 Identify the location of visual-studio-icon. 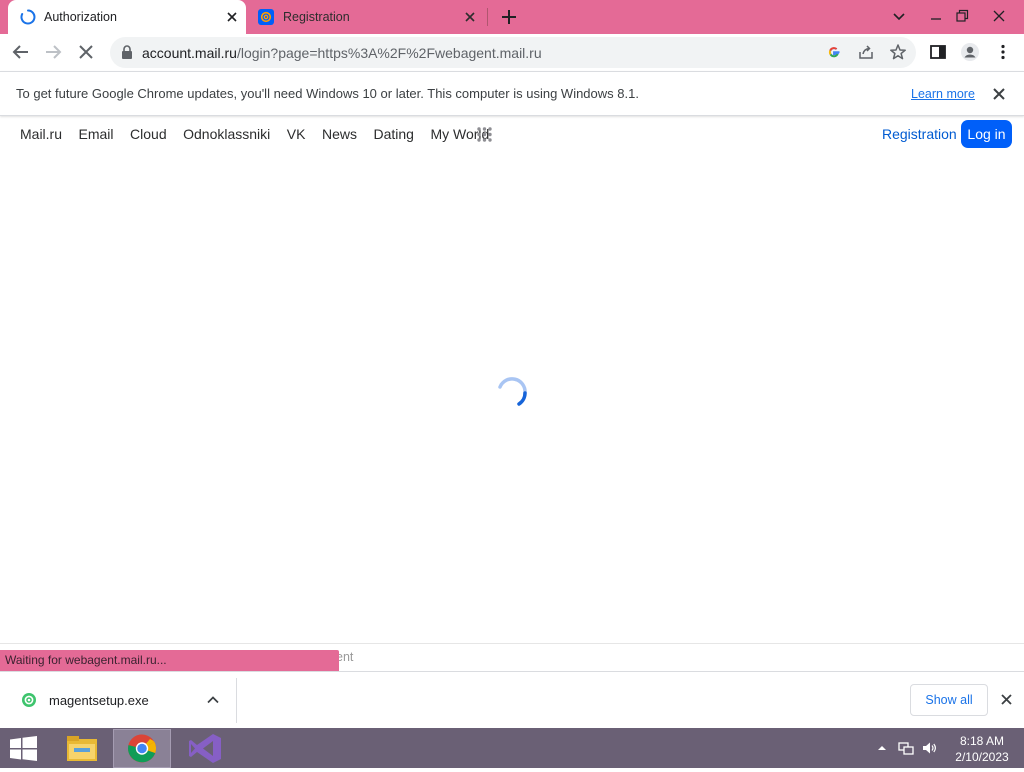
(205, 748).